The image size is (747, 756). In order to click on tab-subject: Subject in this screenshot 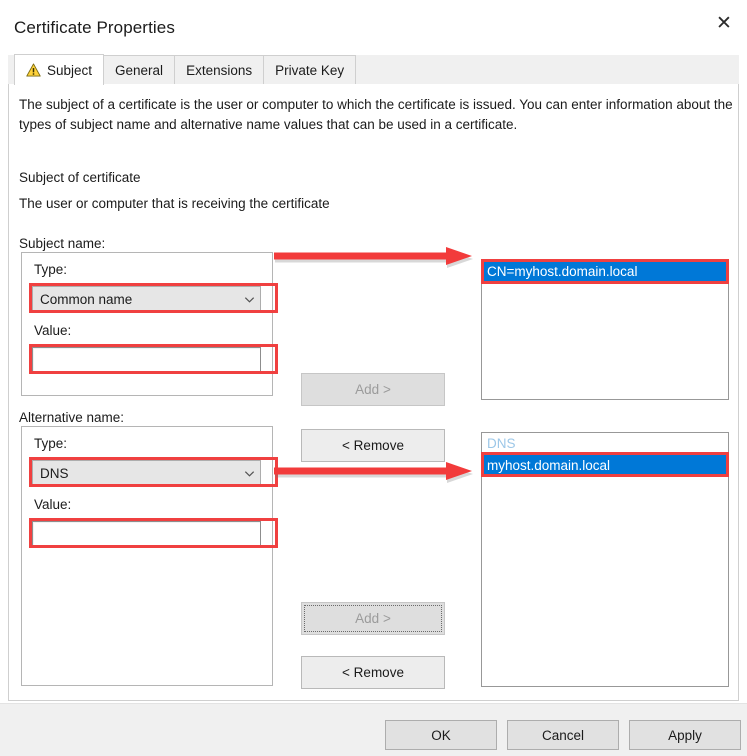, I will do `click(59, 69)`.